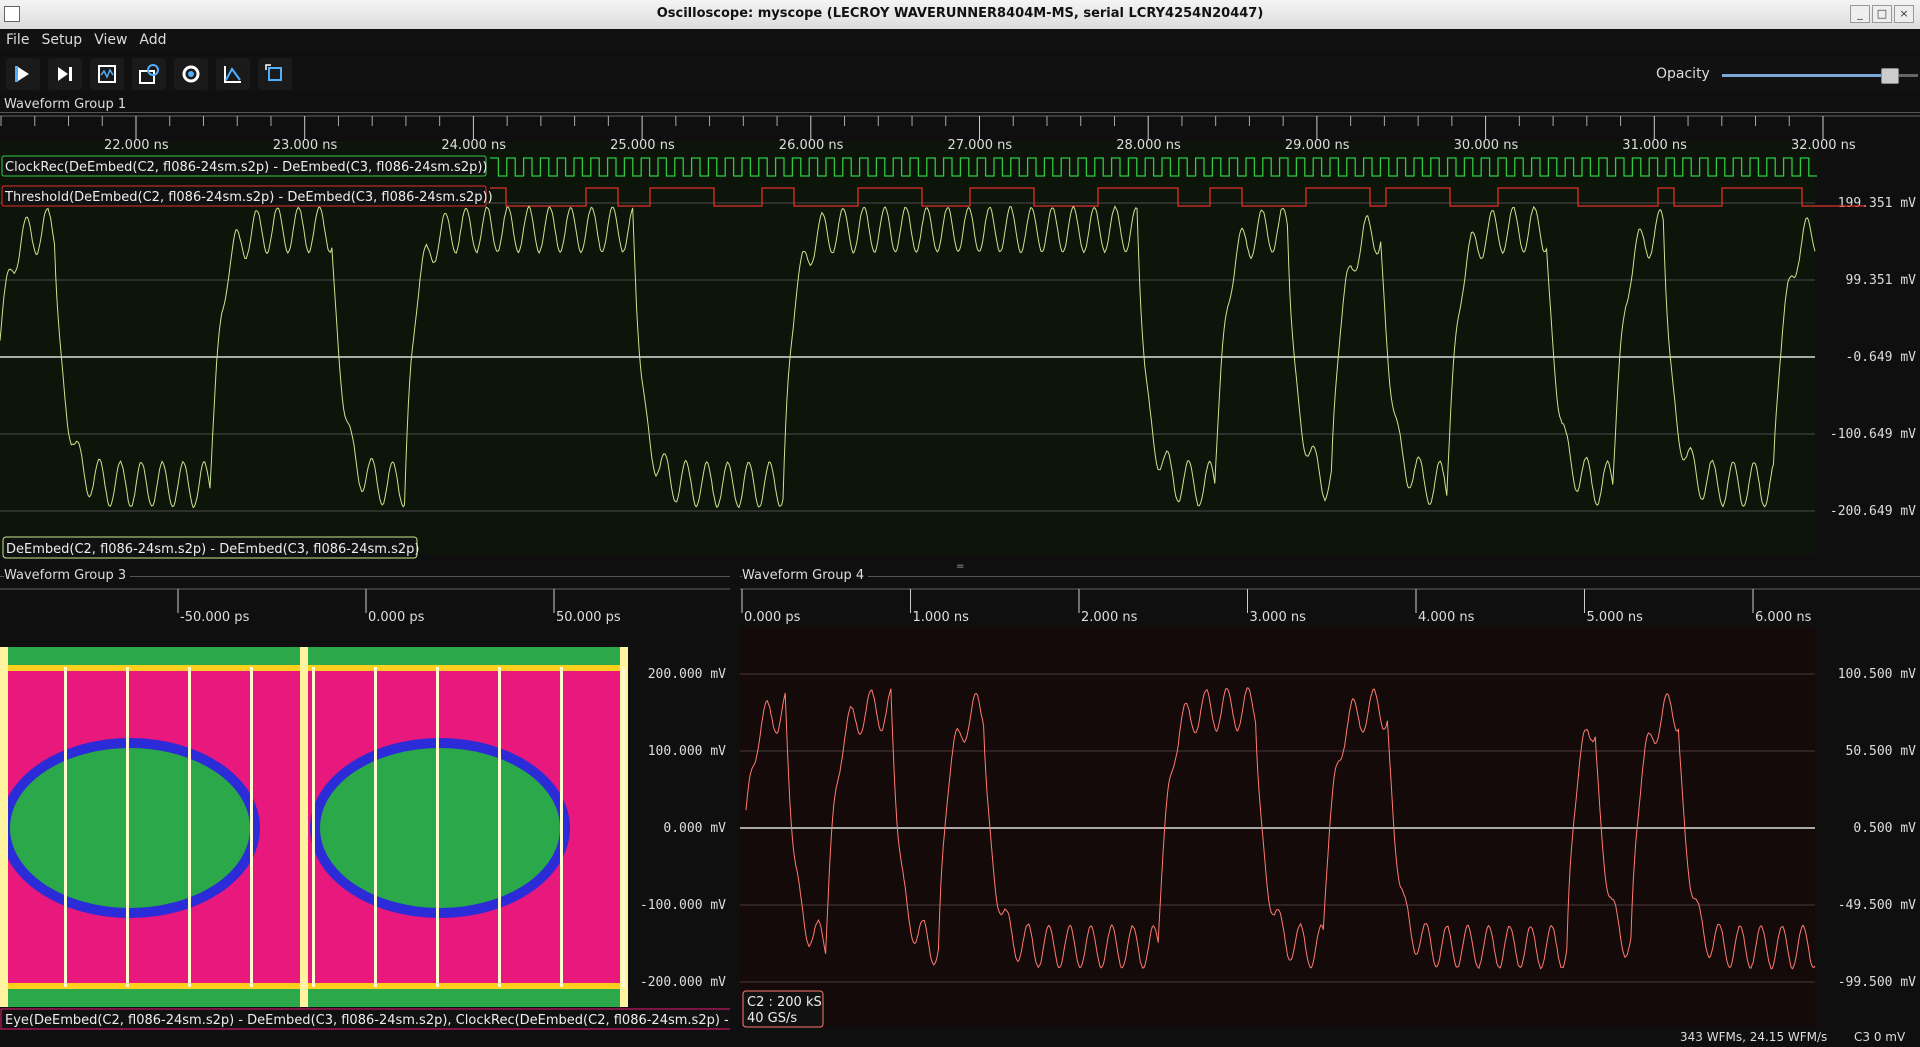 The height and width of the screenshot is (1047, 1920). I want to click on y-axis-label: -200.649 mV, so click(1873, 511).